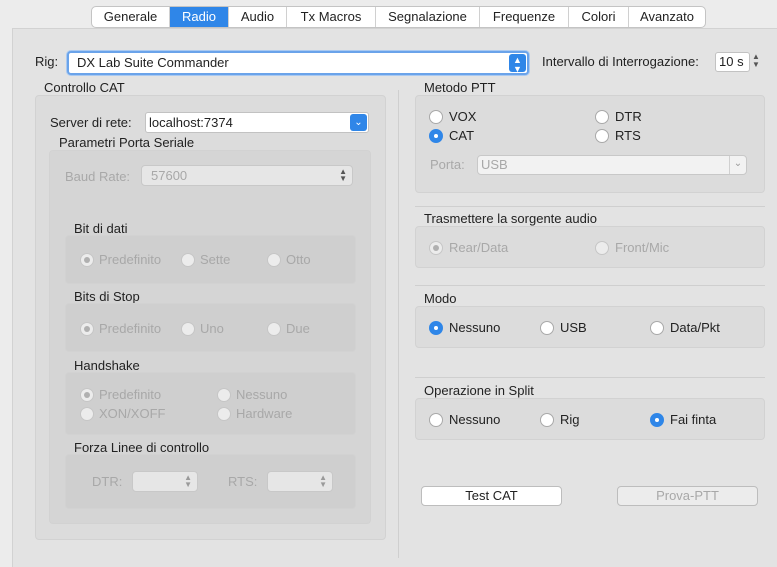  I want to click on tab-segnalazione: Segnalazione, so click(428, 17).